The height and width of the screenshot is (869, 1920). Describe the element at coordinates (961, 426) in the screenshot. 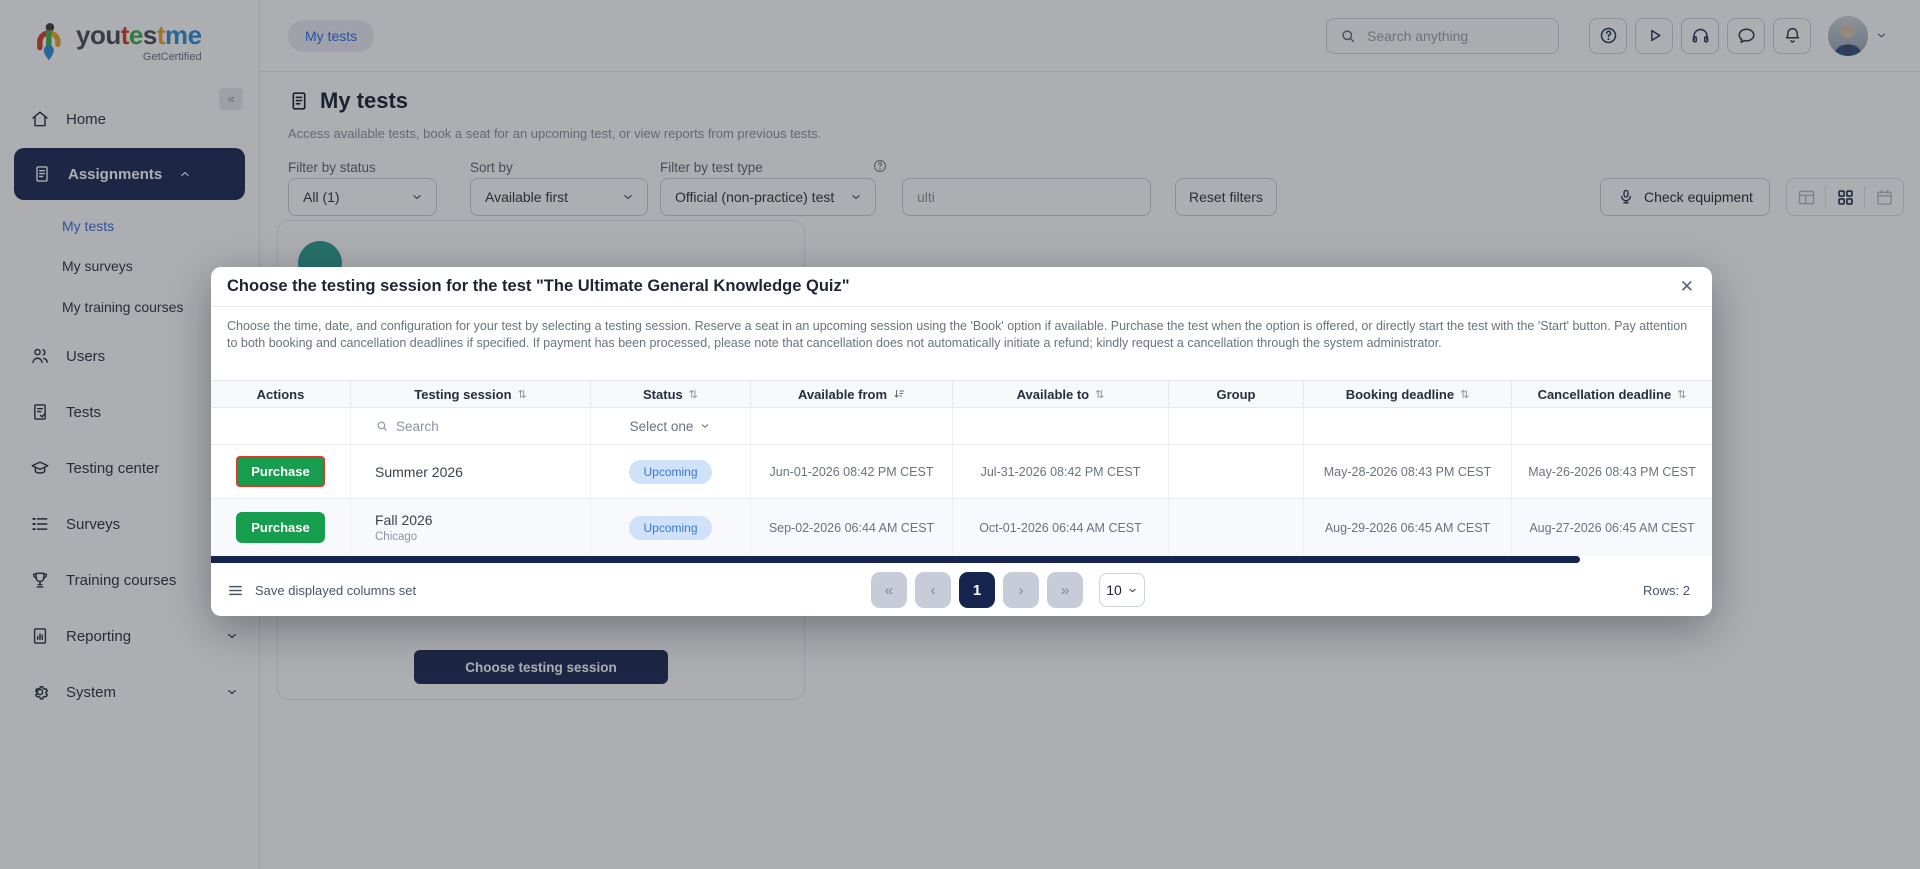

I see `table-filter-row: Select one` at that location.